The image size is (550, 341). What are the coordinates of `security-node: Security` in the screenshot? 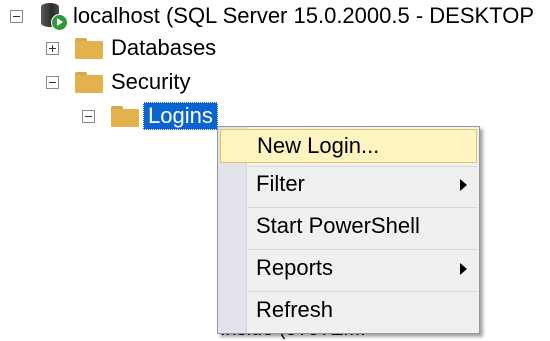 It's located at (118, 82).